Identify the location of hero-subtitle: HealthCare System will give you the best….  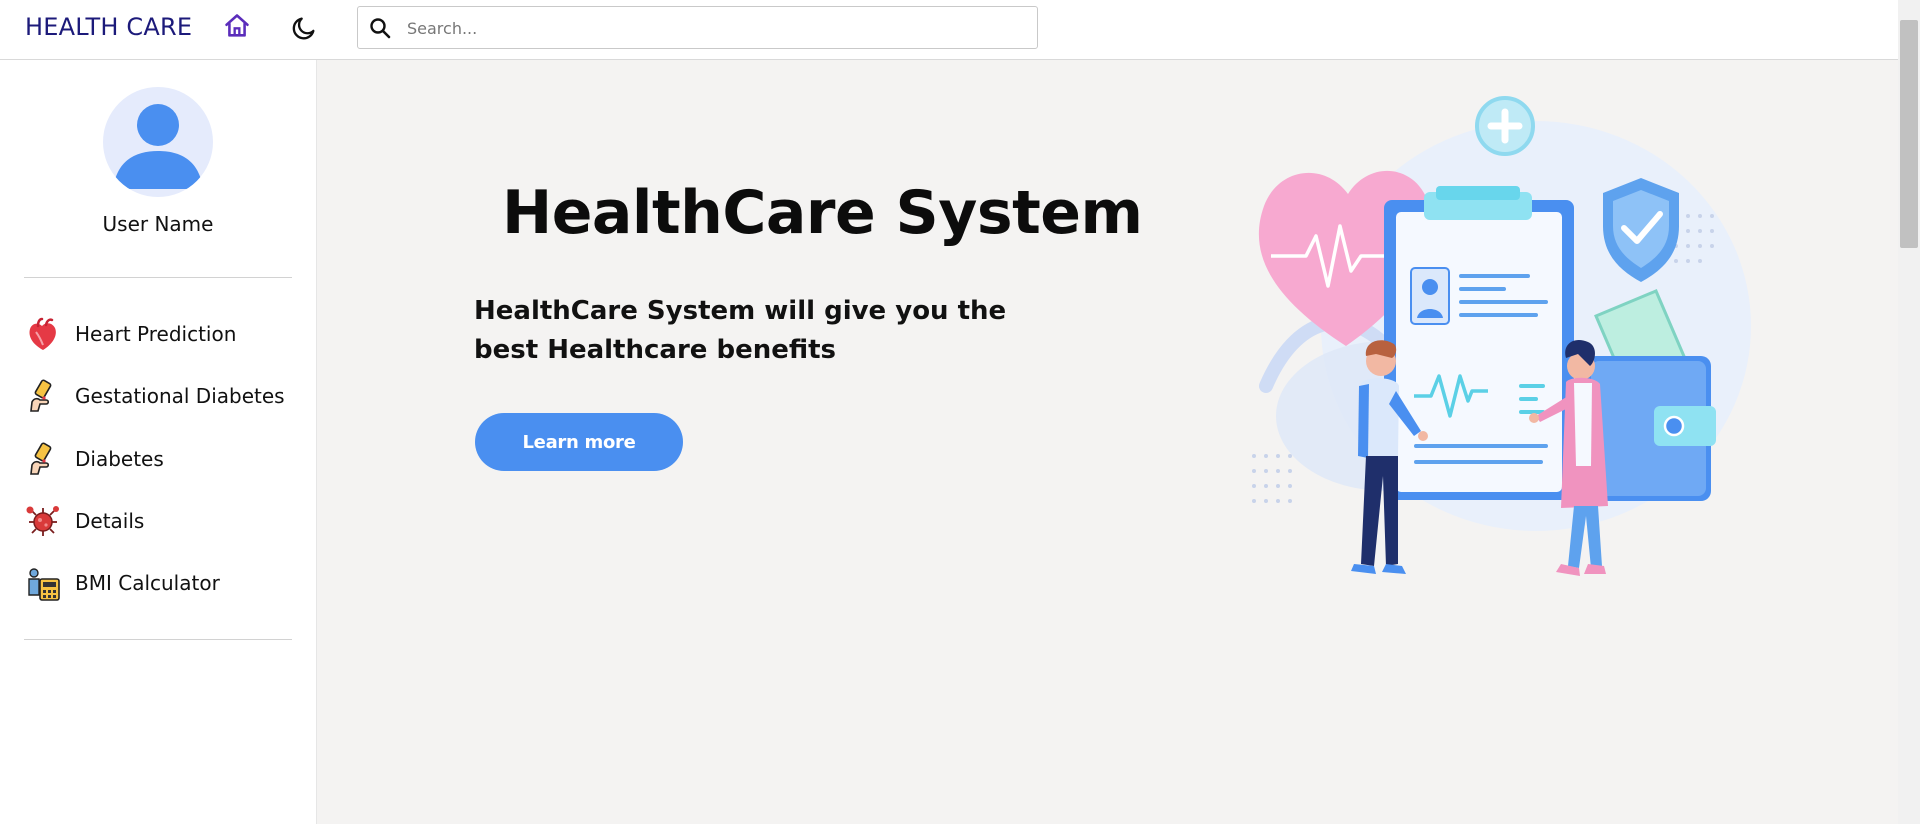
(740, 330).